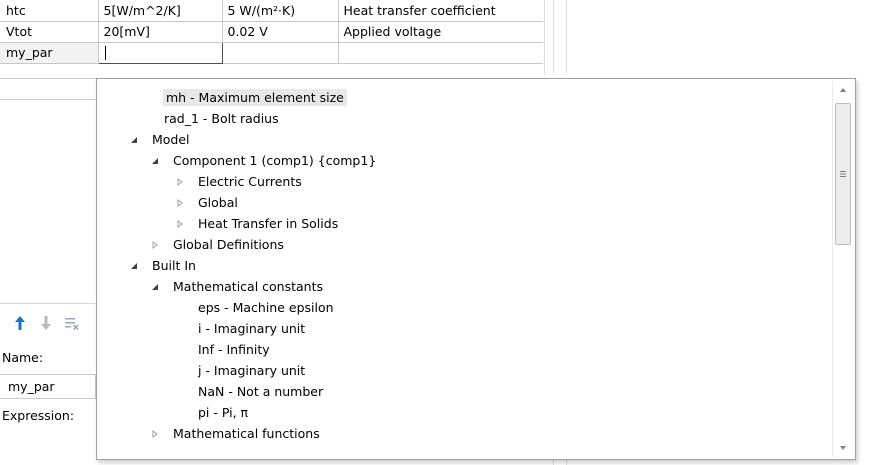 The height and width of the screenshot is (465, 877). I want to click on scrollbar-thumb, so click(843, 174).